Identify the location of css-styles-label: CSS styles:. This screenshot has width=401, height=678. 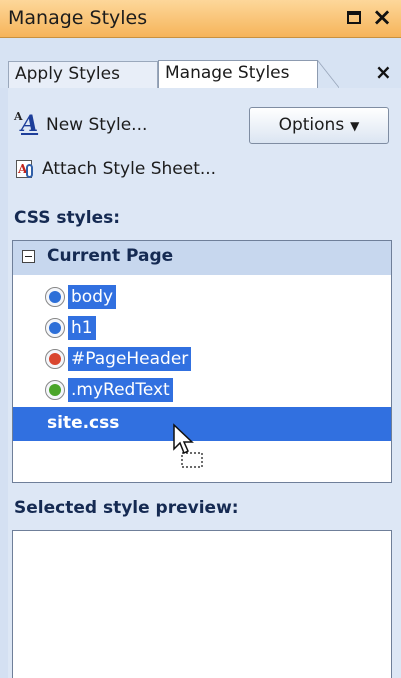
(67, 218).